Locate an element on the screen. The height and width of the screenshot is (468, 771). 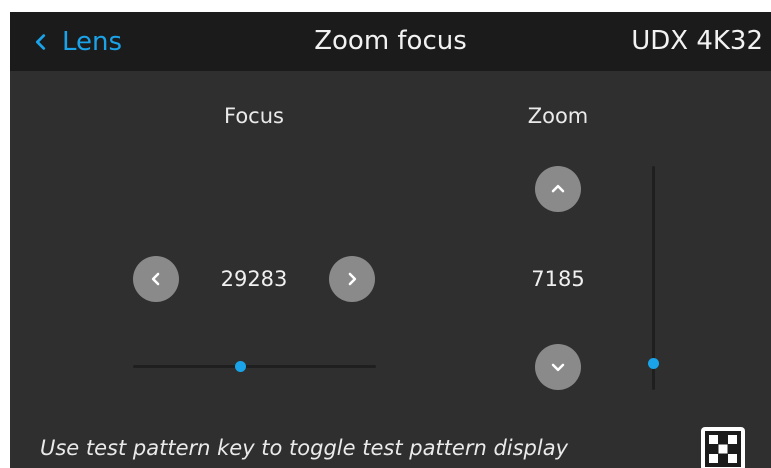
chevron-right-icon is located at coordinates (352, 279).